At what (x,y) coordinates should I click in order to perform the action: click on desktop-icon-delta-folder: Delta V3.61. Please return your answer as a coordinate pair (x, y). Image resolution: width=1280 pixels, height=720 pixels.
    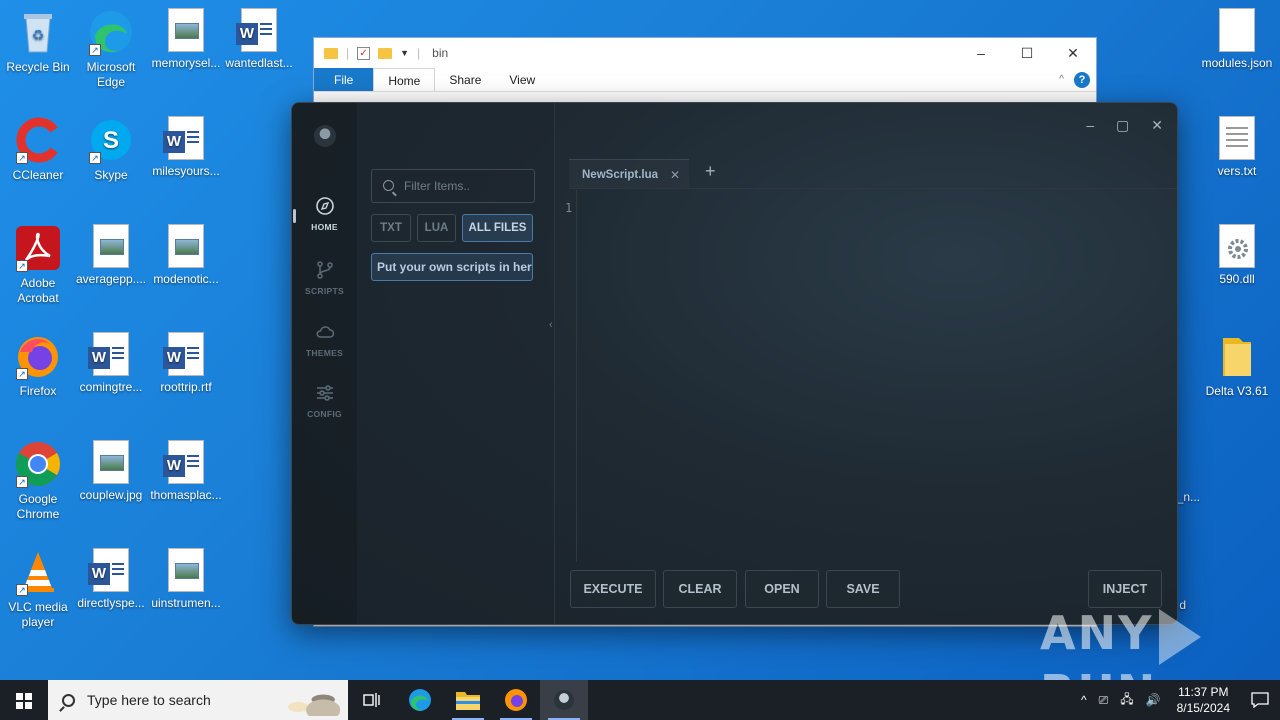
    Looking at the image, I should click on (1237, 365).